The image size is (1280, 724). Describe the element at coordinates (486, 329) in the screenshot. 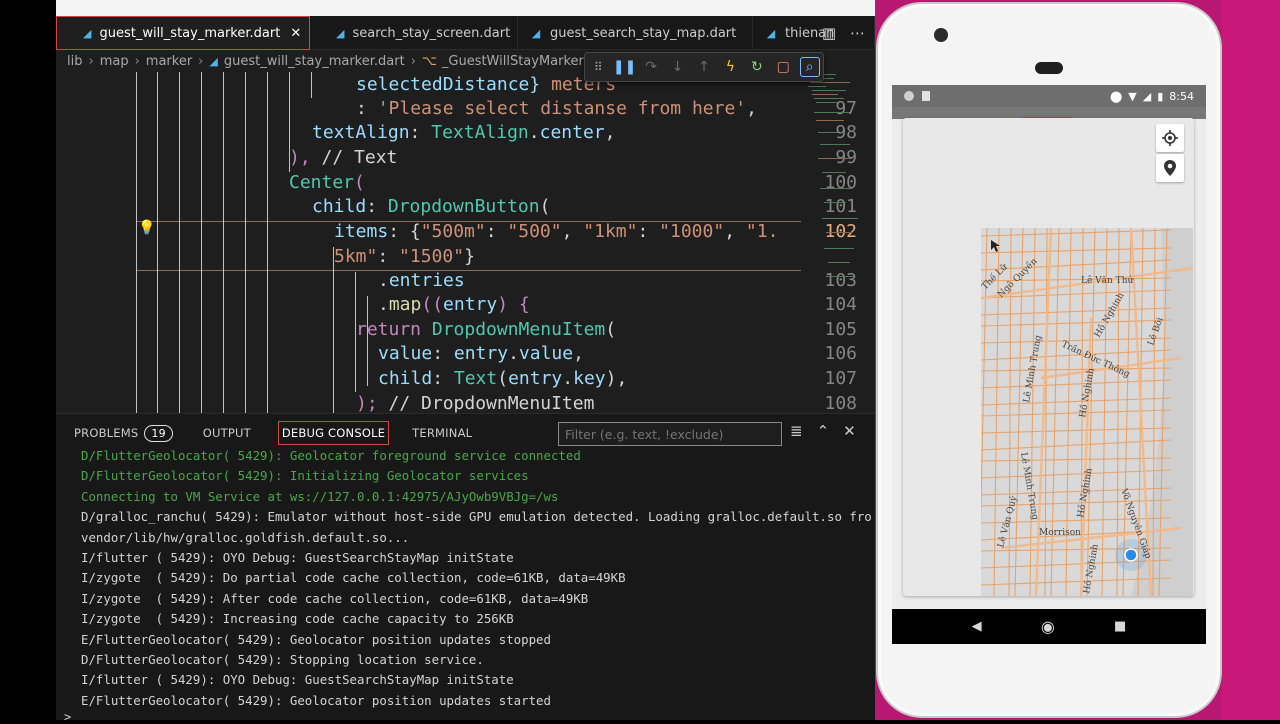

I see `code-line: return DropdownMenuItem(` at that location.